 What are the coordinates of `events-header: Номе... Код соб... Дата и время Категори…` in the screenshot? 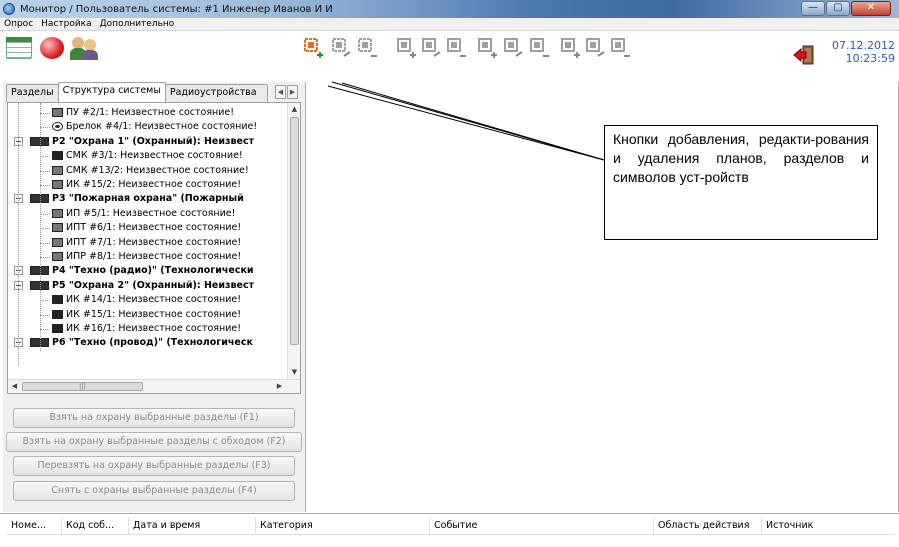 It's located at (451, 526).